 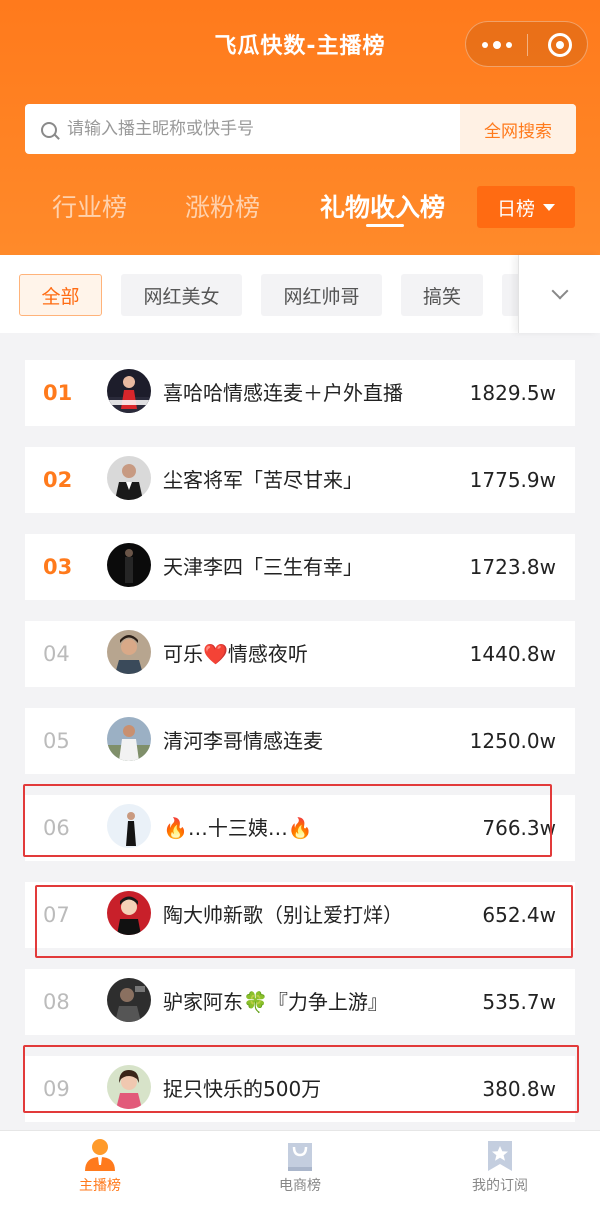 What do you see at coordinates (500, 1186) in the screenshot?
I see `nav-label: 我的订阅` at bounding box center [500, 1186].